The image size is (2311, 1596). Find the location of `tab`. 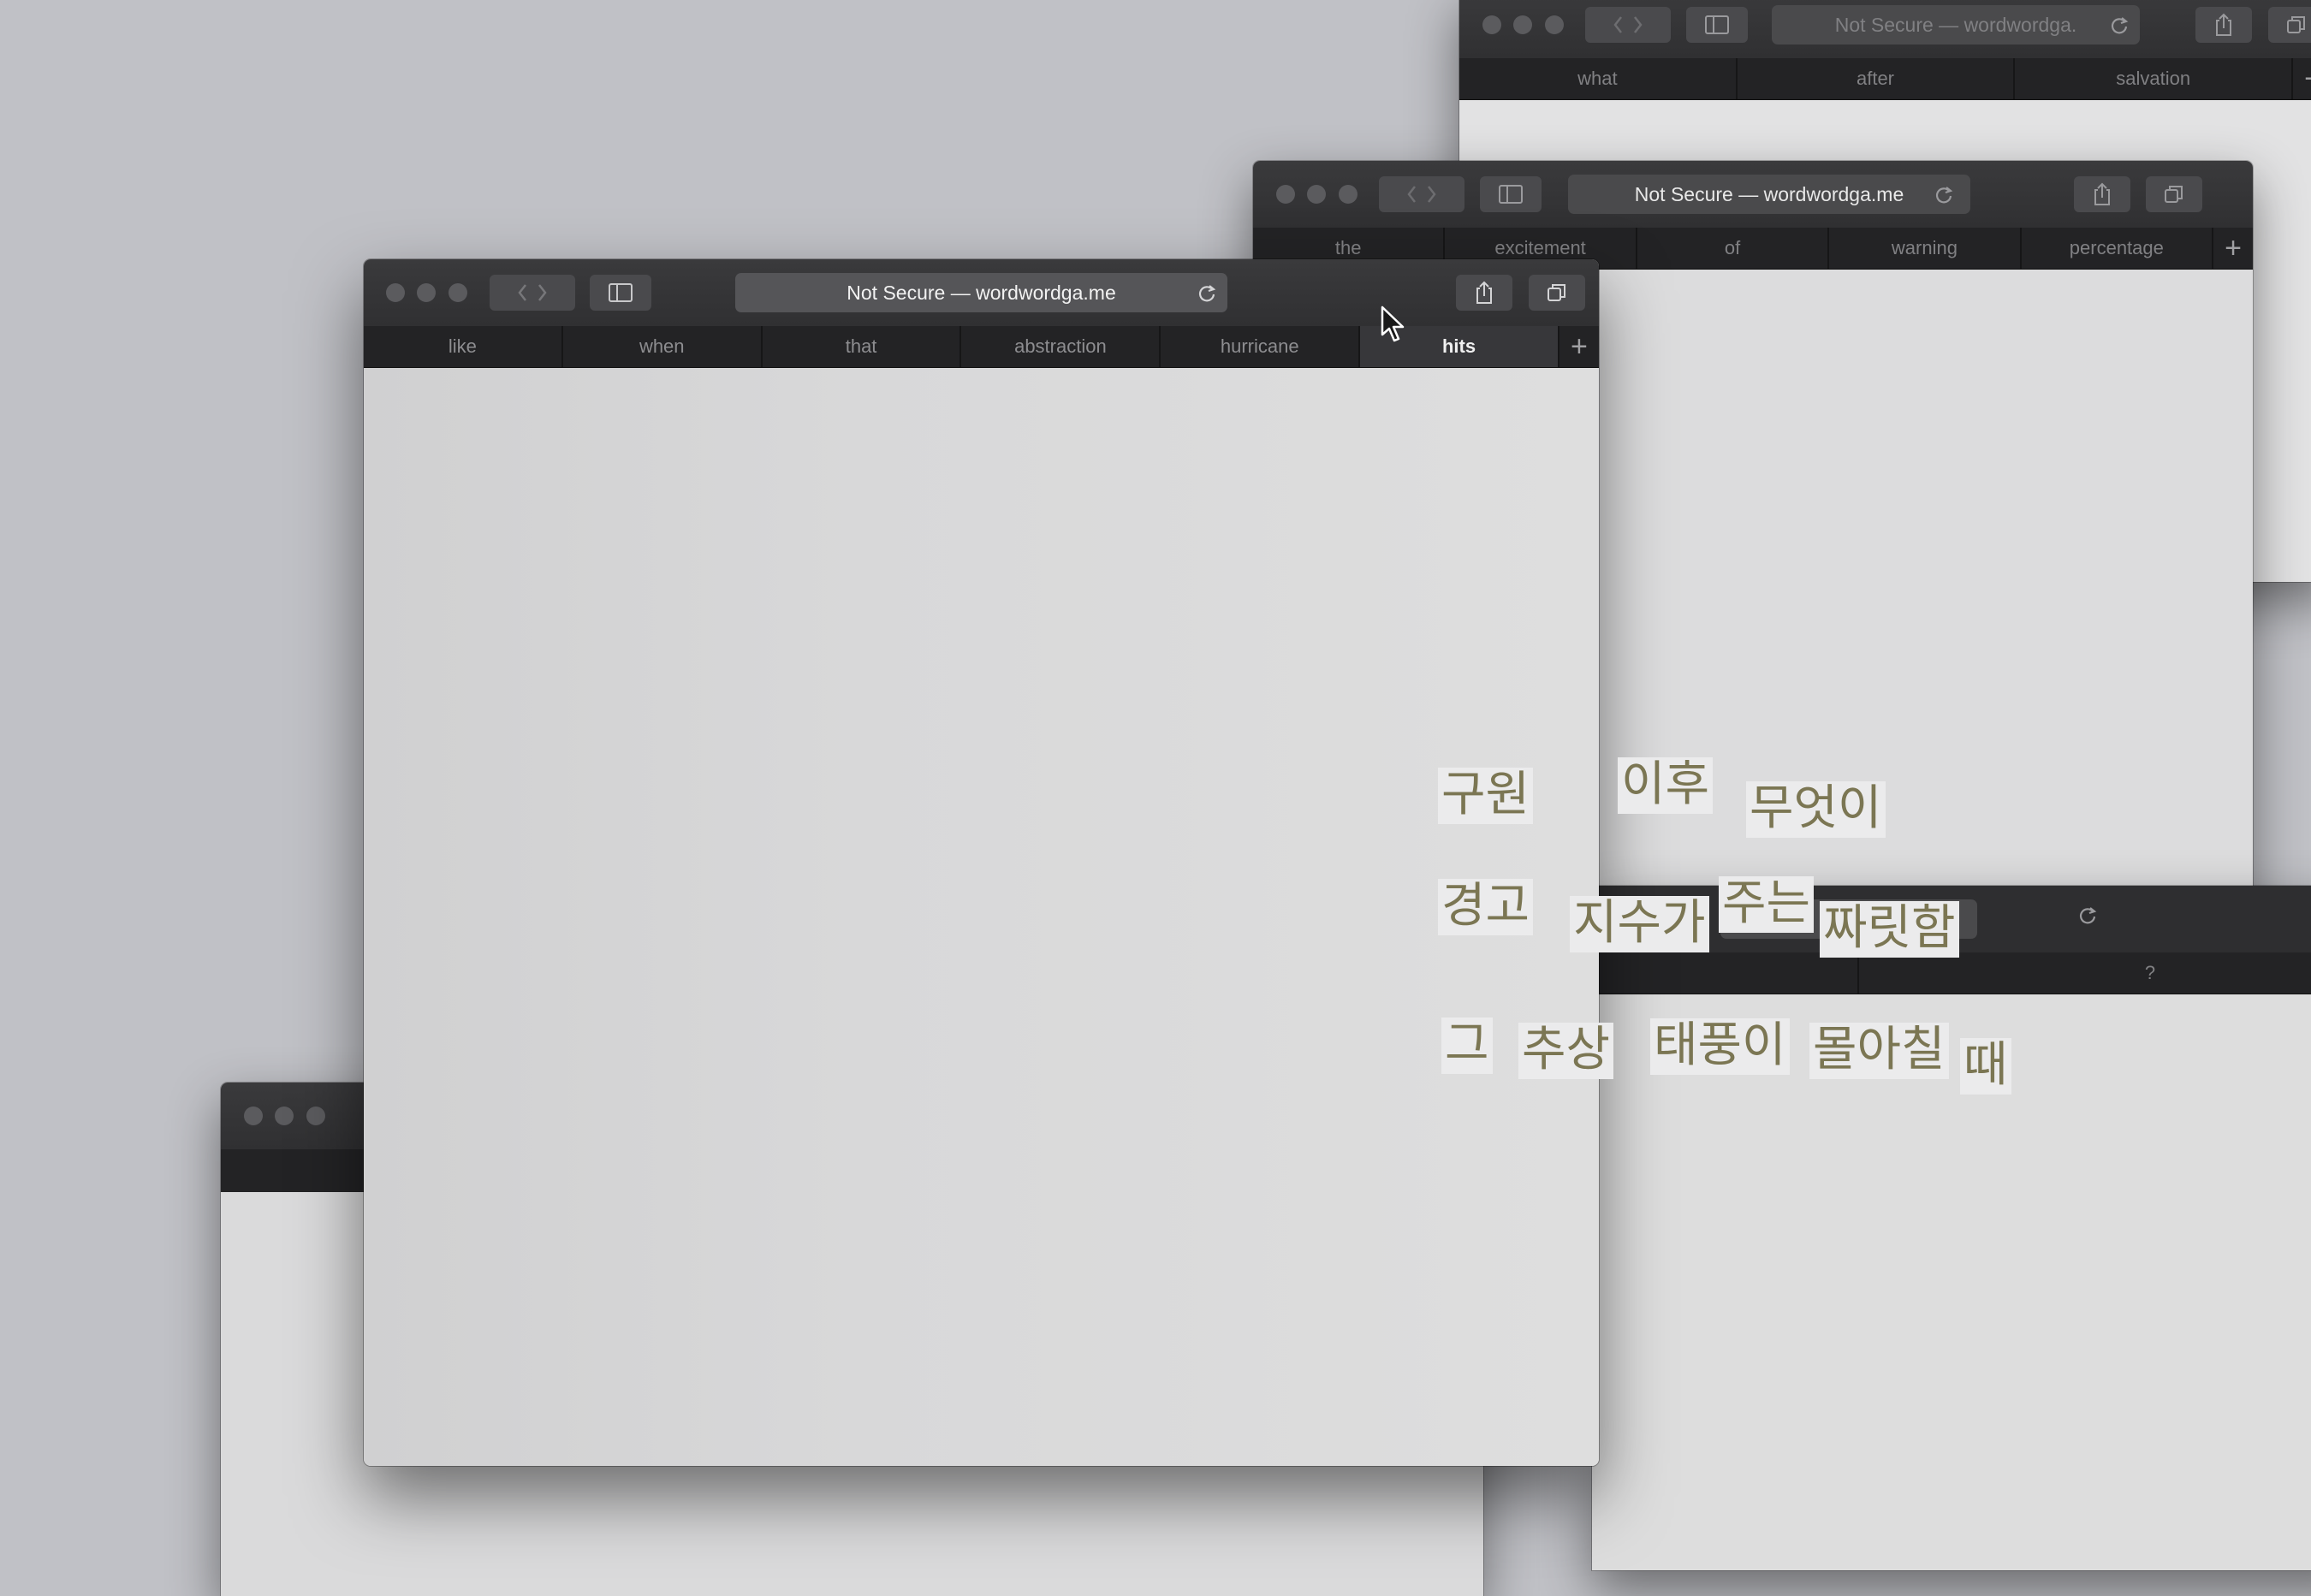

tab is located at coordinates (1726, 973).